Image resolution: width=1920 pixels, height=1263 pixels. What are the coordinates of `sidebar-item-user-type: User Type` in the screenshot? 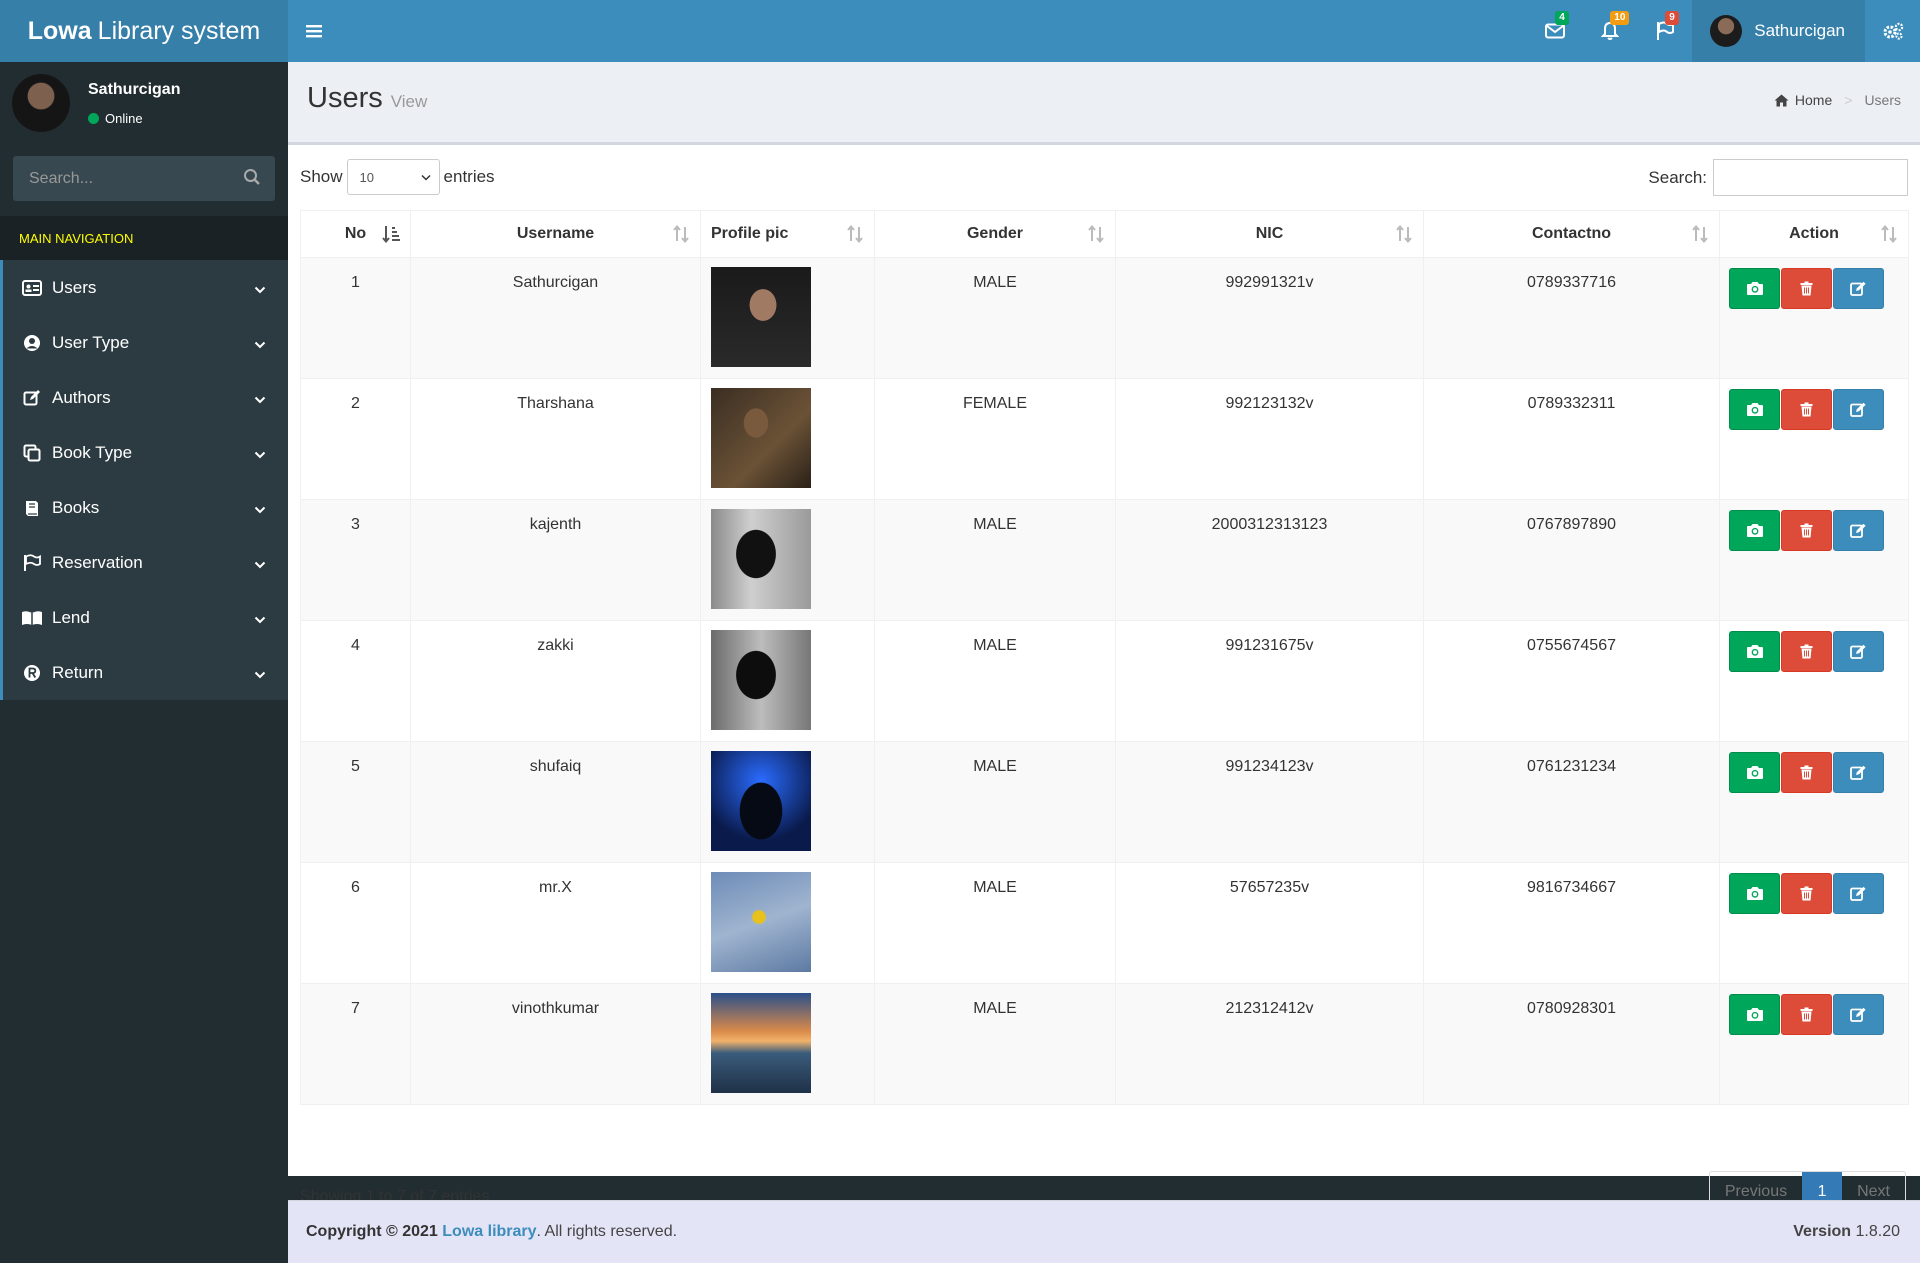 It's located at (144, 342).